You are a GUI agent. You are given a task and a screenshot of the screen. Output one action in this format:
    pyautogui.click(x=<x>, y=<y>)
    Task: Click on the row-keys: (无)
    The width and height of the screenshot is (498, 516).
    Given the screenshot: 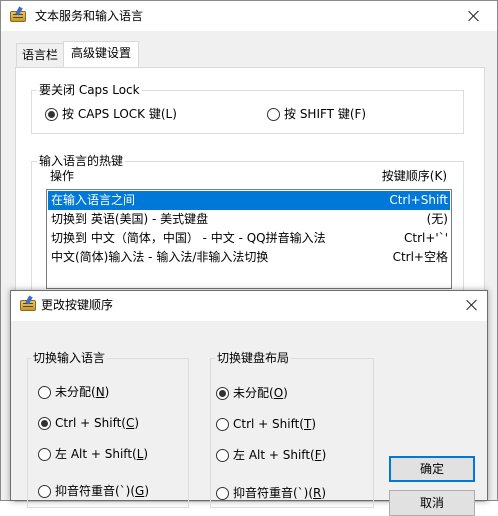 What is the action you would take?
    pyautogui.click(x=437, y=219)
    